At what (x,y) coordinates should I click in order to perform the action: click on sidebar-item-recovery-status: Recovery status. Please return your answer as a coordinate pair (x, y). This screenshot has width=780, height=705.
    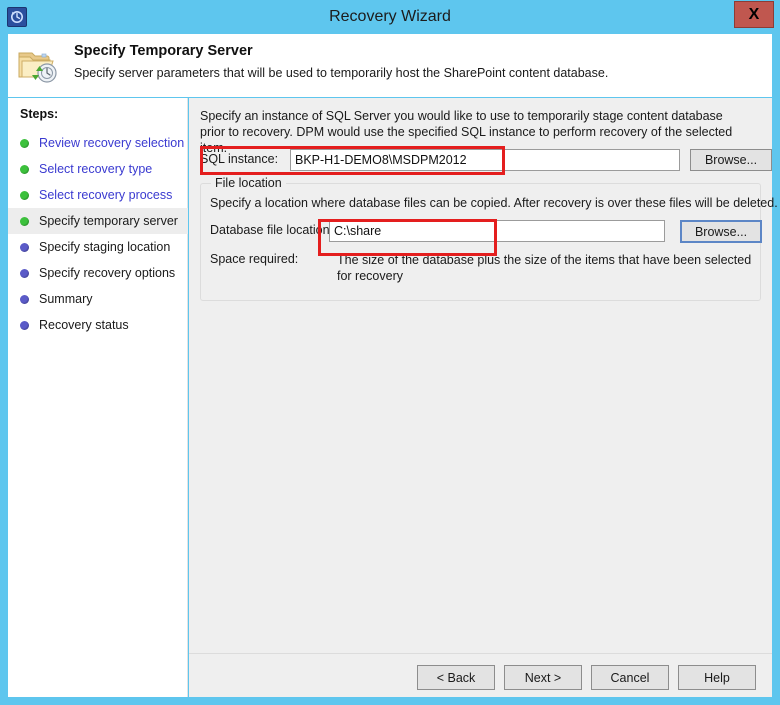
    Looking at the image, I should click on (98, 325).